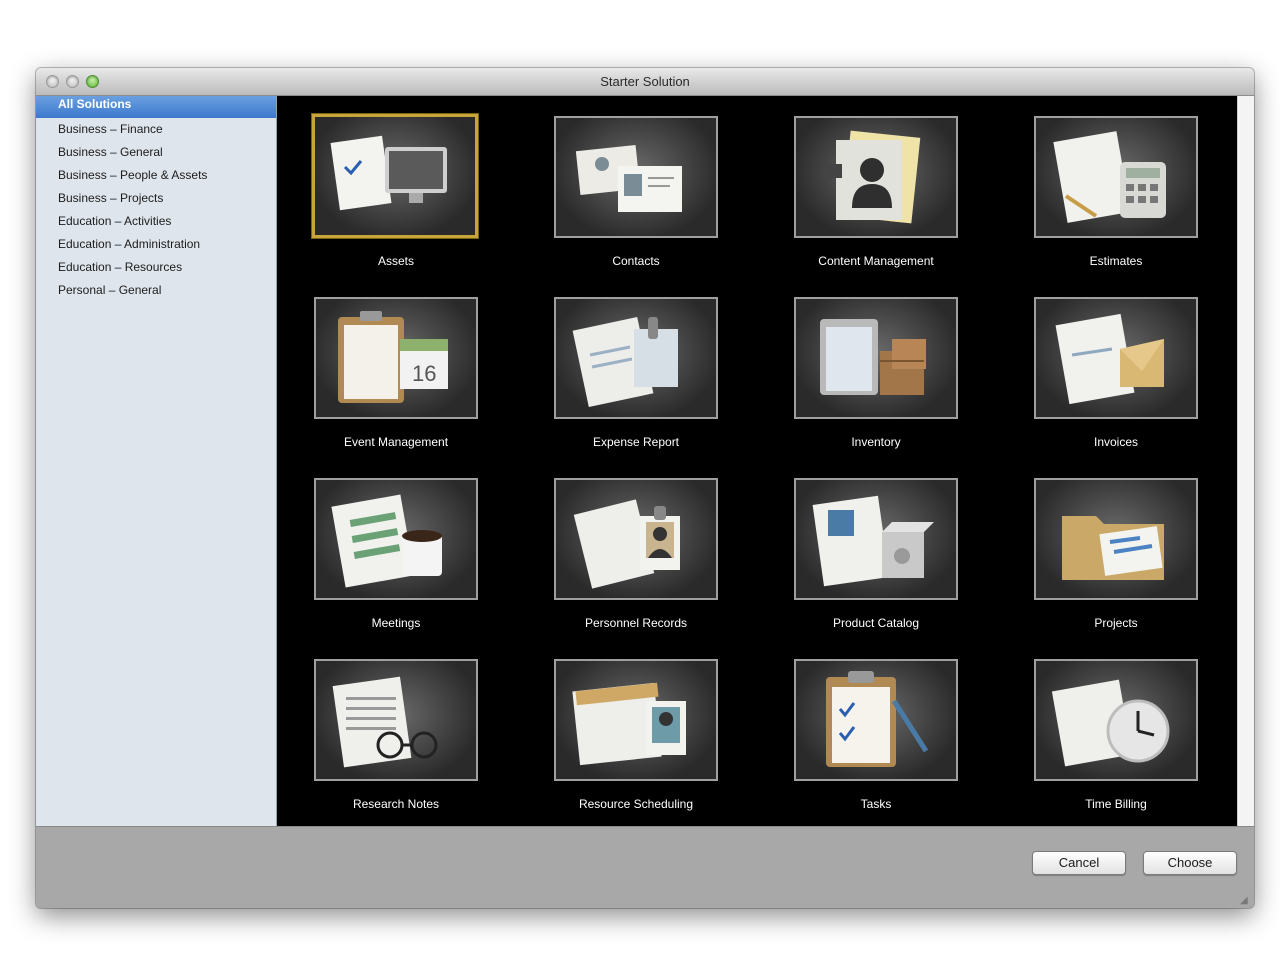  Describe the element at coordinates (636, 177) in the screenshot. I see `contacts-icon` at that location.